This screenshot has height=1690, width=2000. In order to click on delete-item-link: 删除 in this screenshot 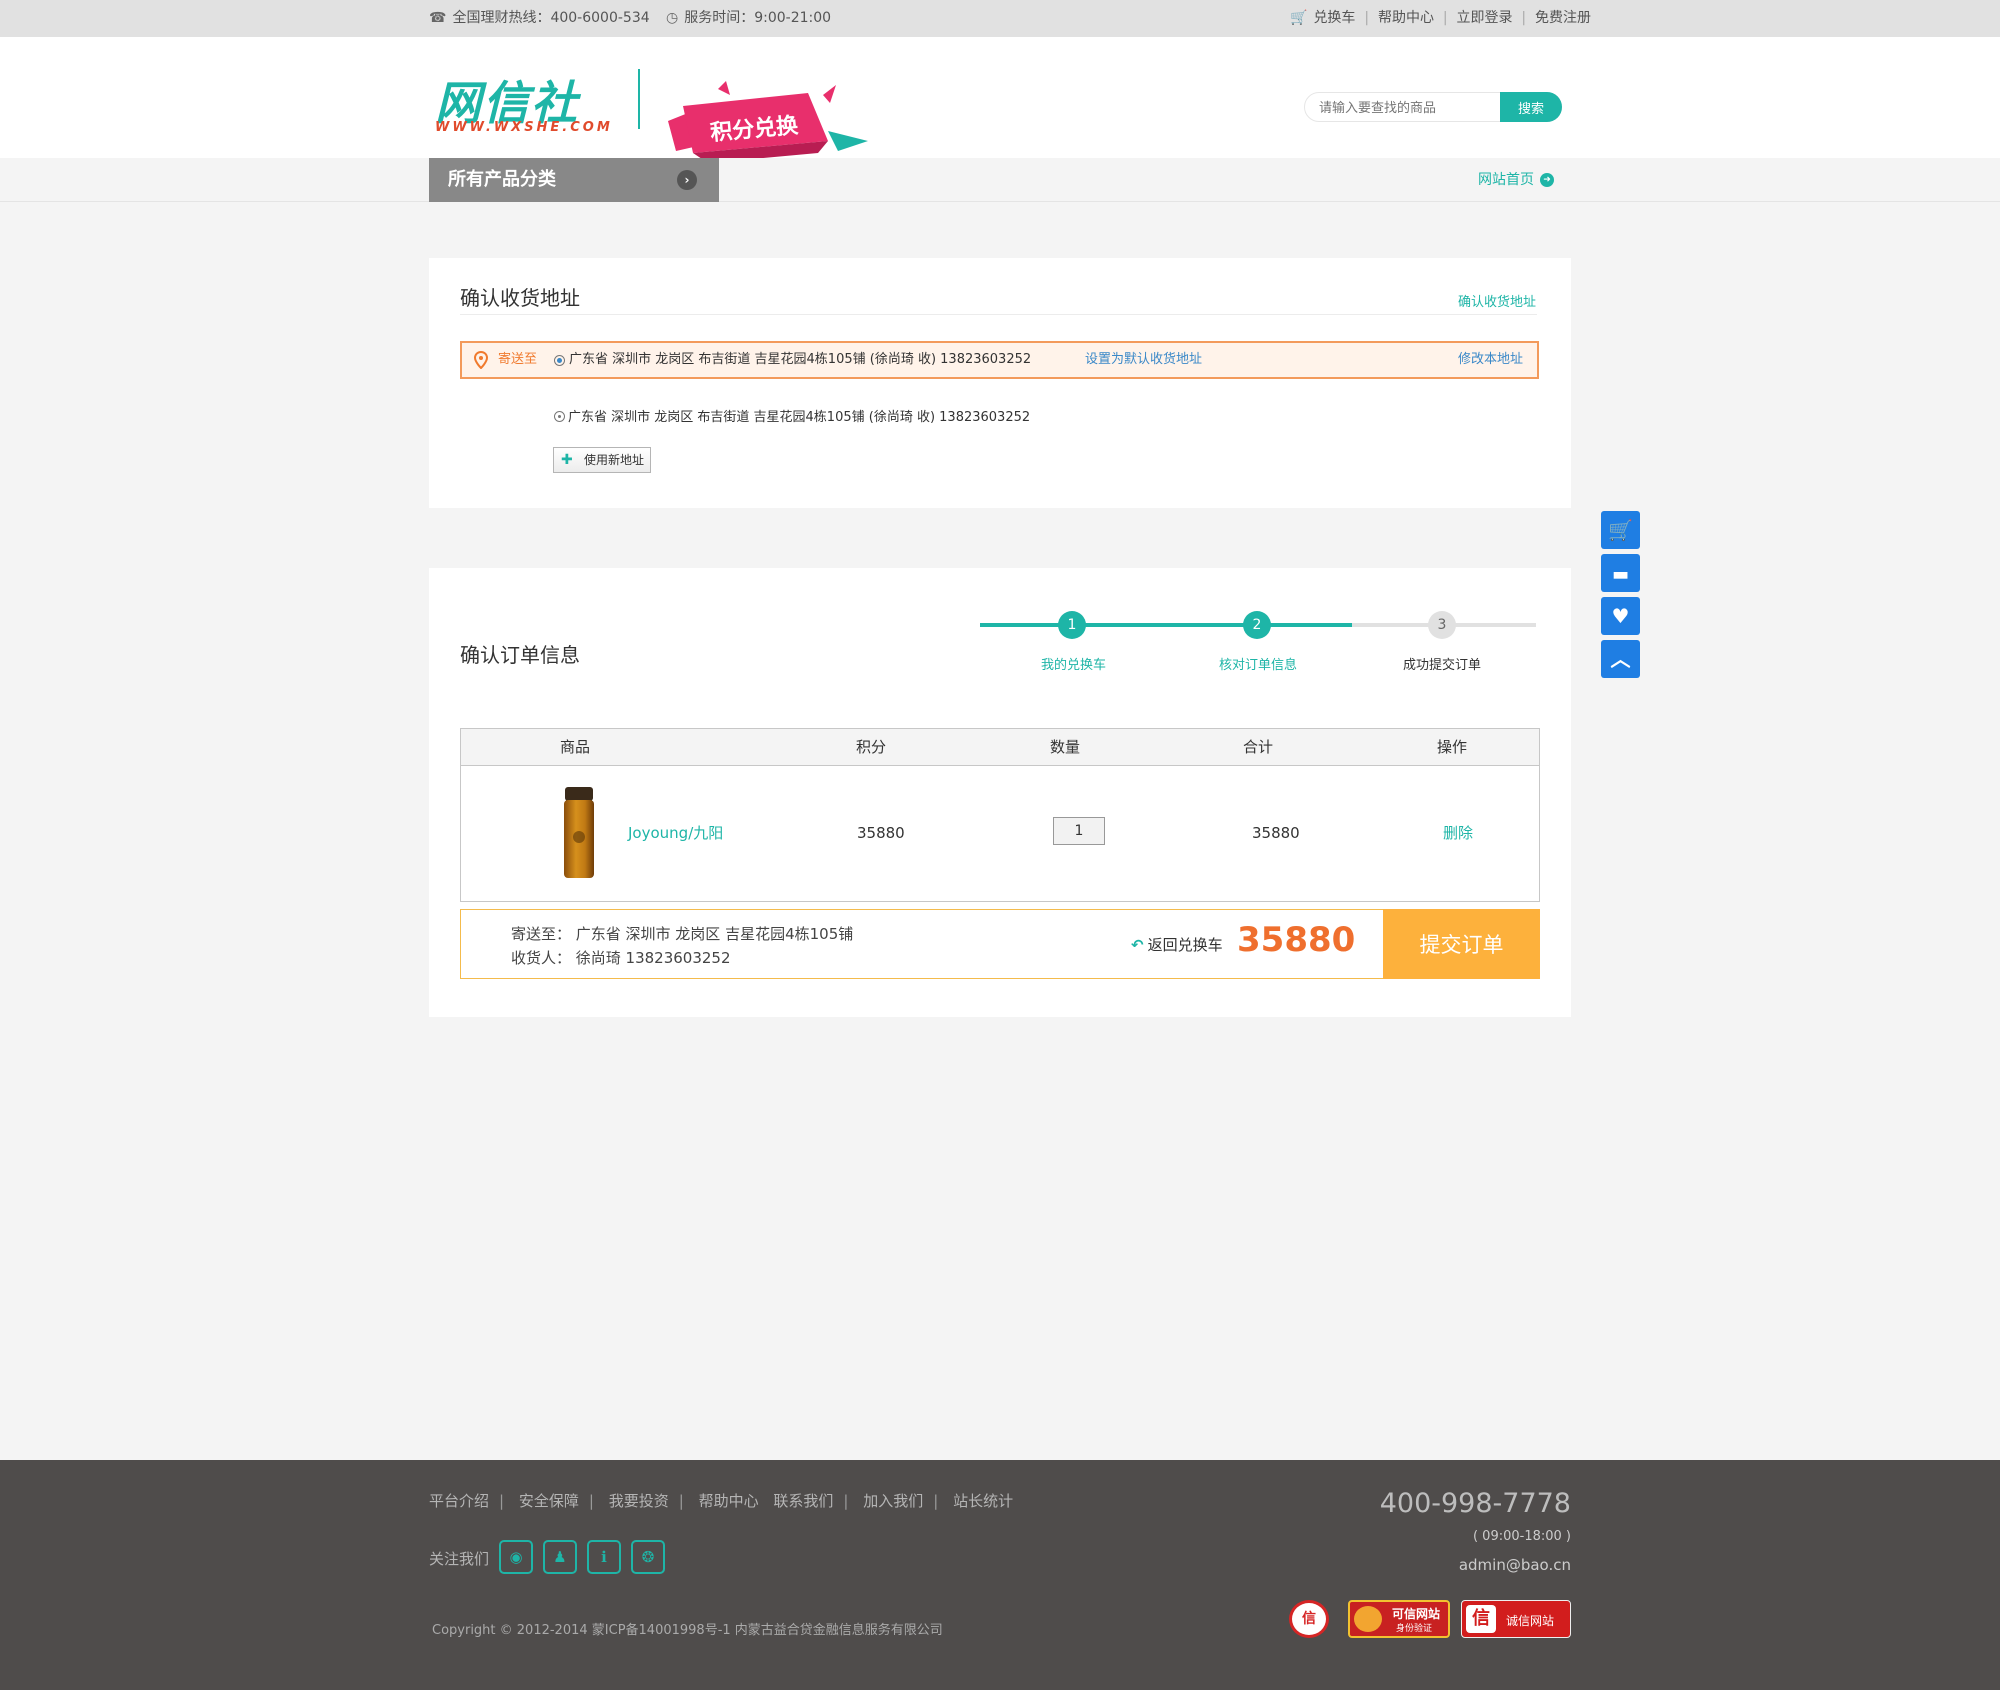, I will do `click(1458, 833)`.